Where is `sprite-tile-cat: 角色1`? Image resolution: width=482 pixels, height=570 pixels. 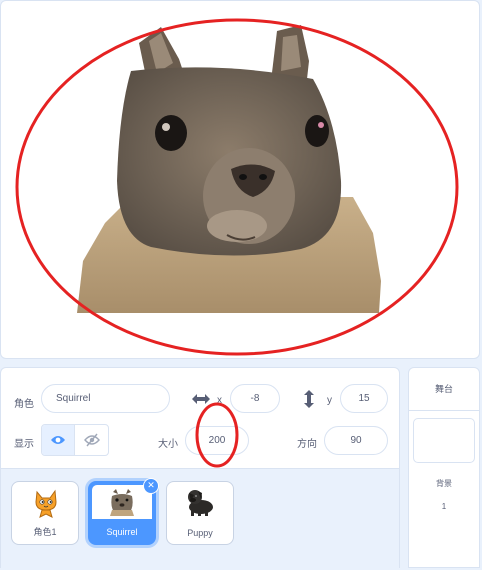
sprite-tile-cat: 角色1 is located at coordinates (45, 513).